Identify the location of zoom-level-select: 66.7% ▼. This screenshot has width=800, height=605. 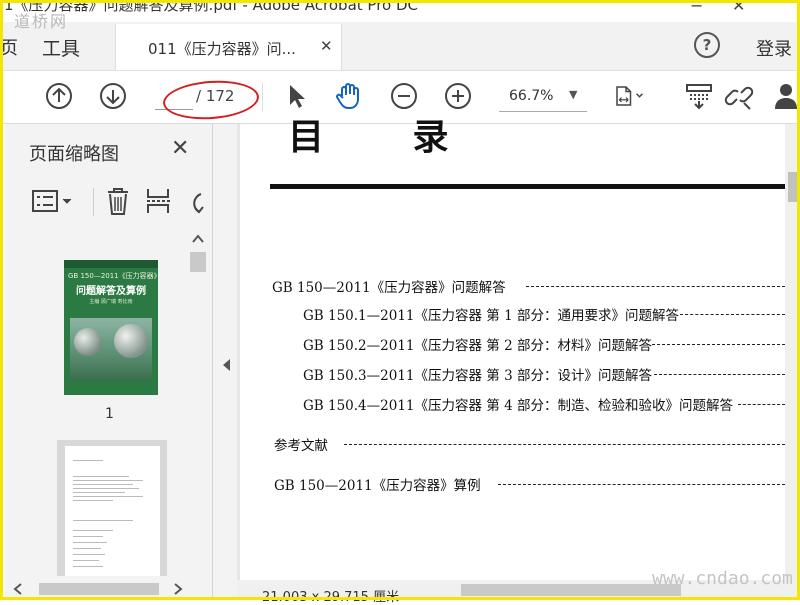
(543, 98).